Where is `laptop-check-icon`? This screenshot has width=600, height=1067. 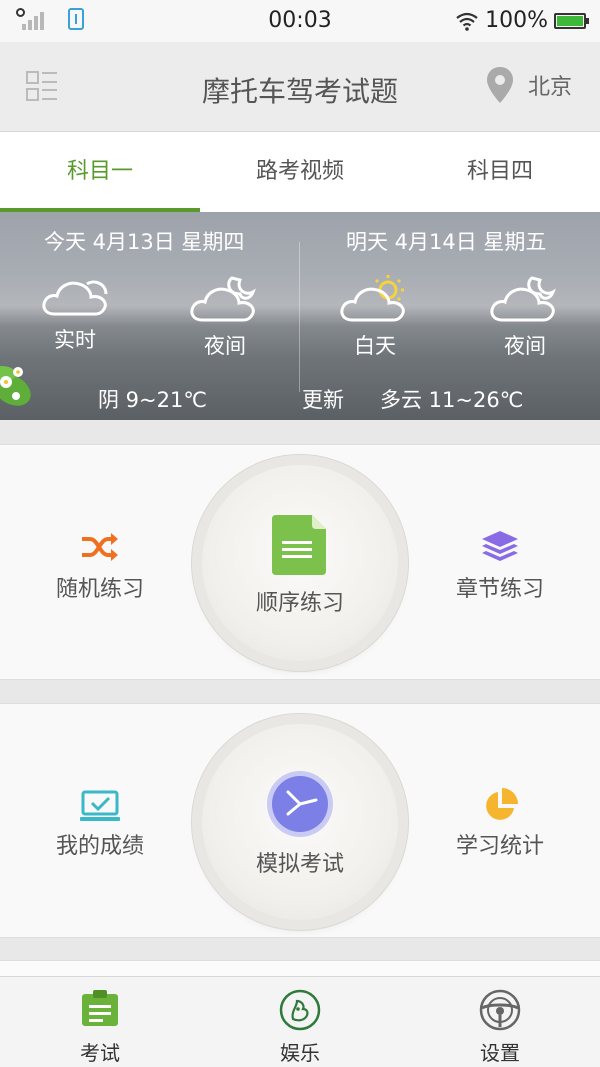
laptop-check-icon is located at coordinates (100, 805).